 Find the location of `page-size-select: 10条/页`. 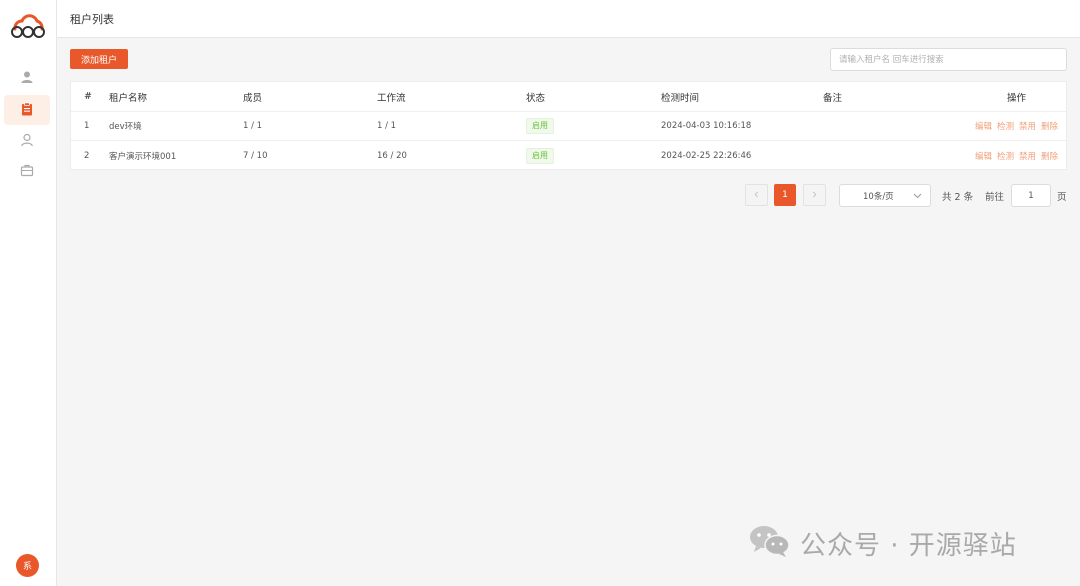

page-size-select: 10条/页 is located at coordinates (885, 195).